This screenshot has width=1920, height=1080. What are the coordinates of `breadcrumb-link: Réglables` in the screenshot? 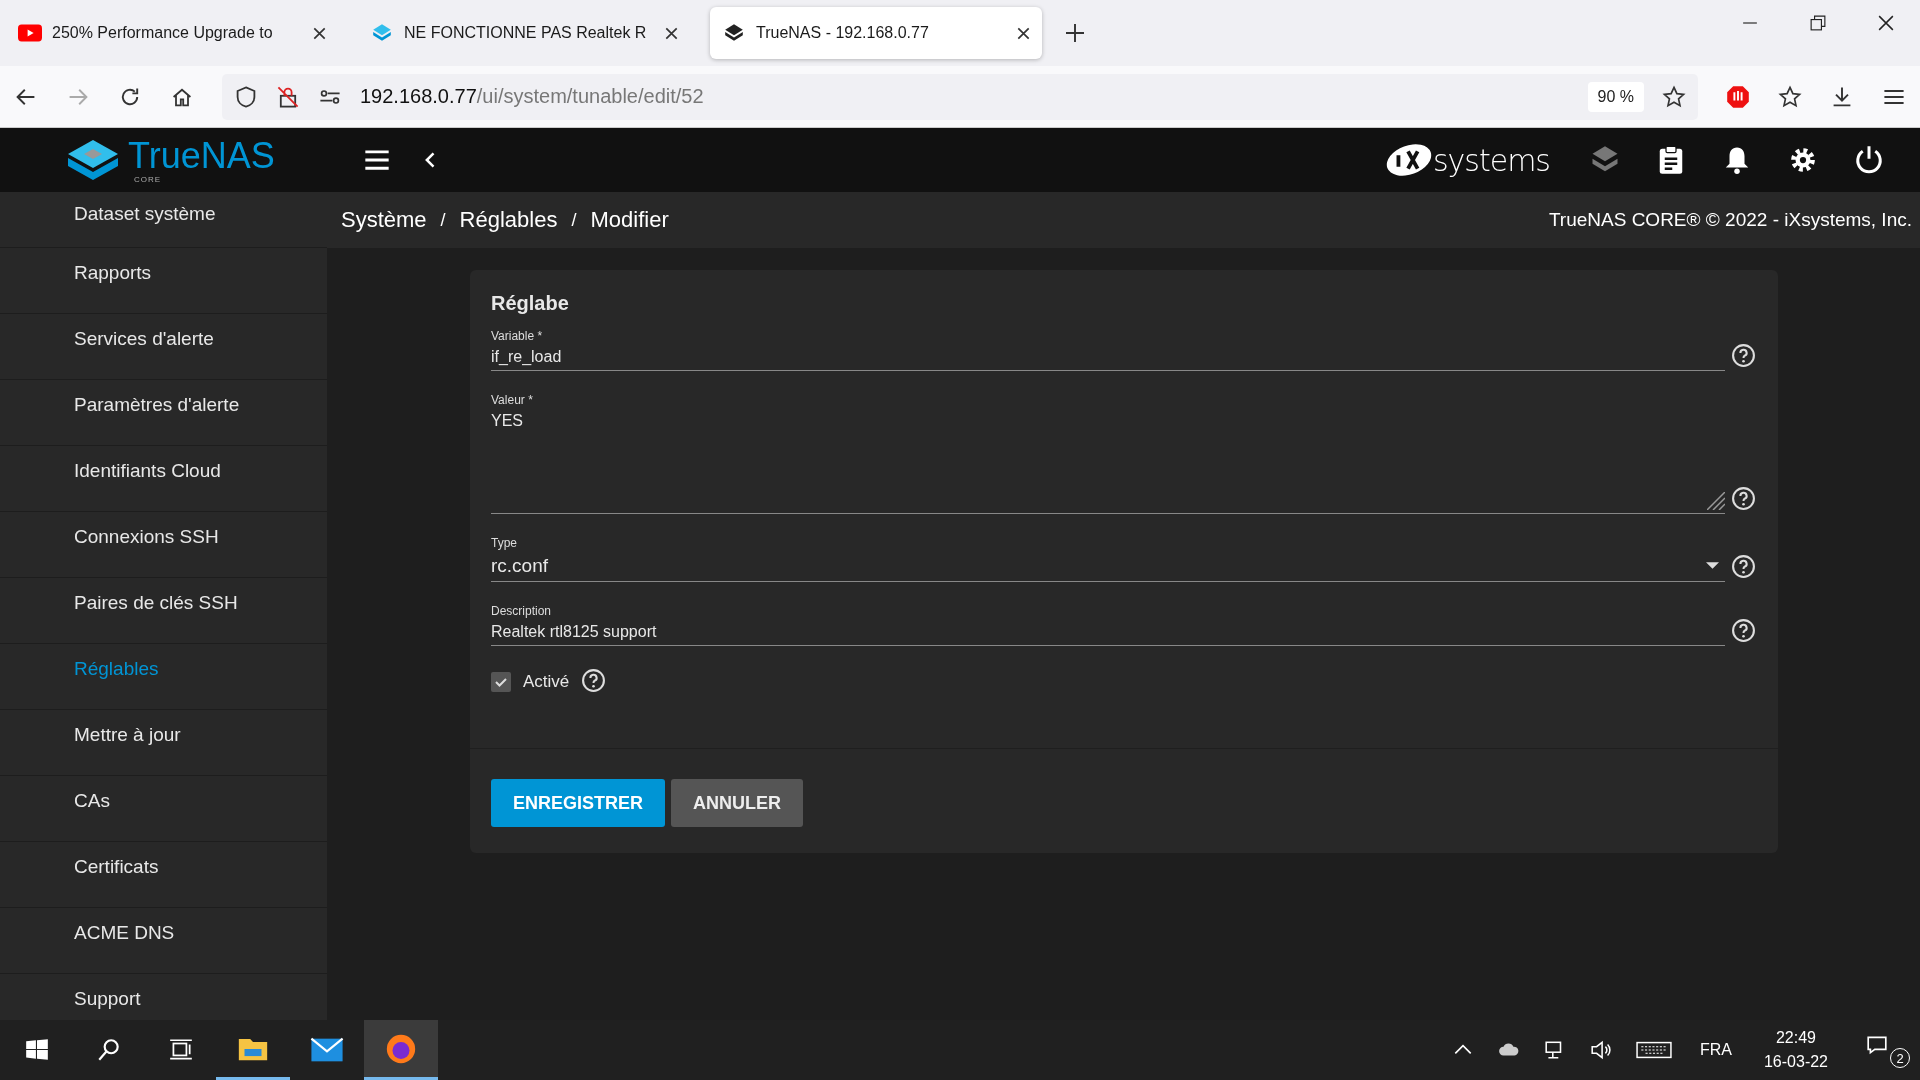 It's located at (508, 220).